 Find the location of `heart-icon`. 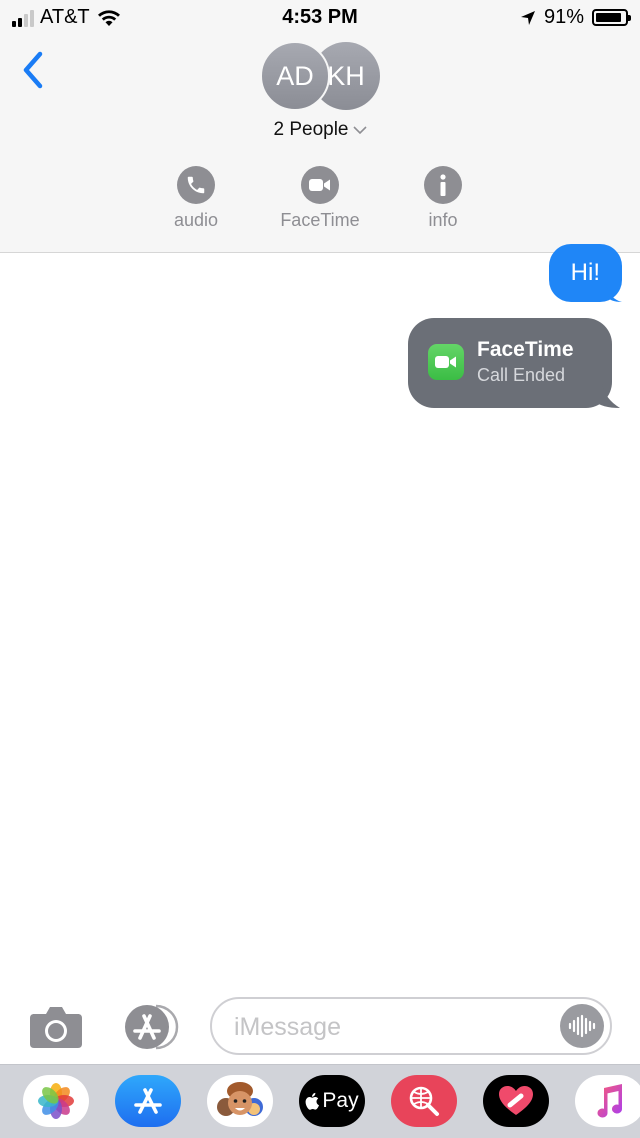

heart-icon is located at coordinates (516, 1100).